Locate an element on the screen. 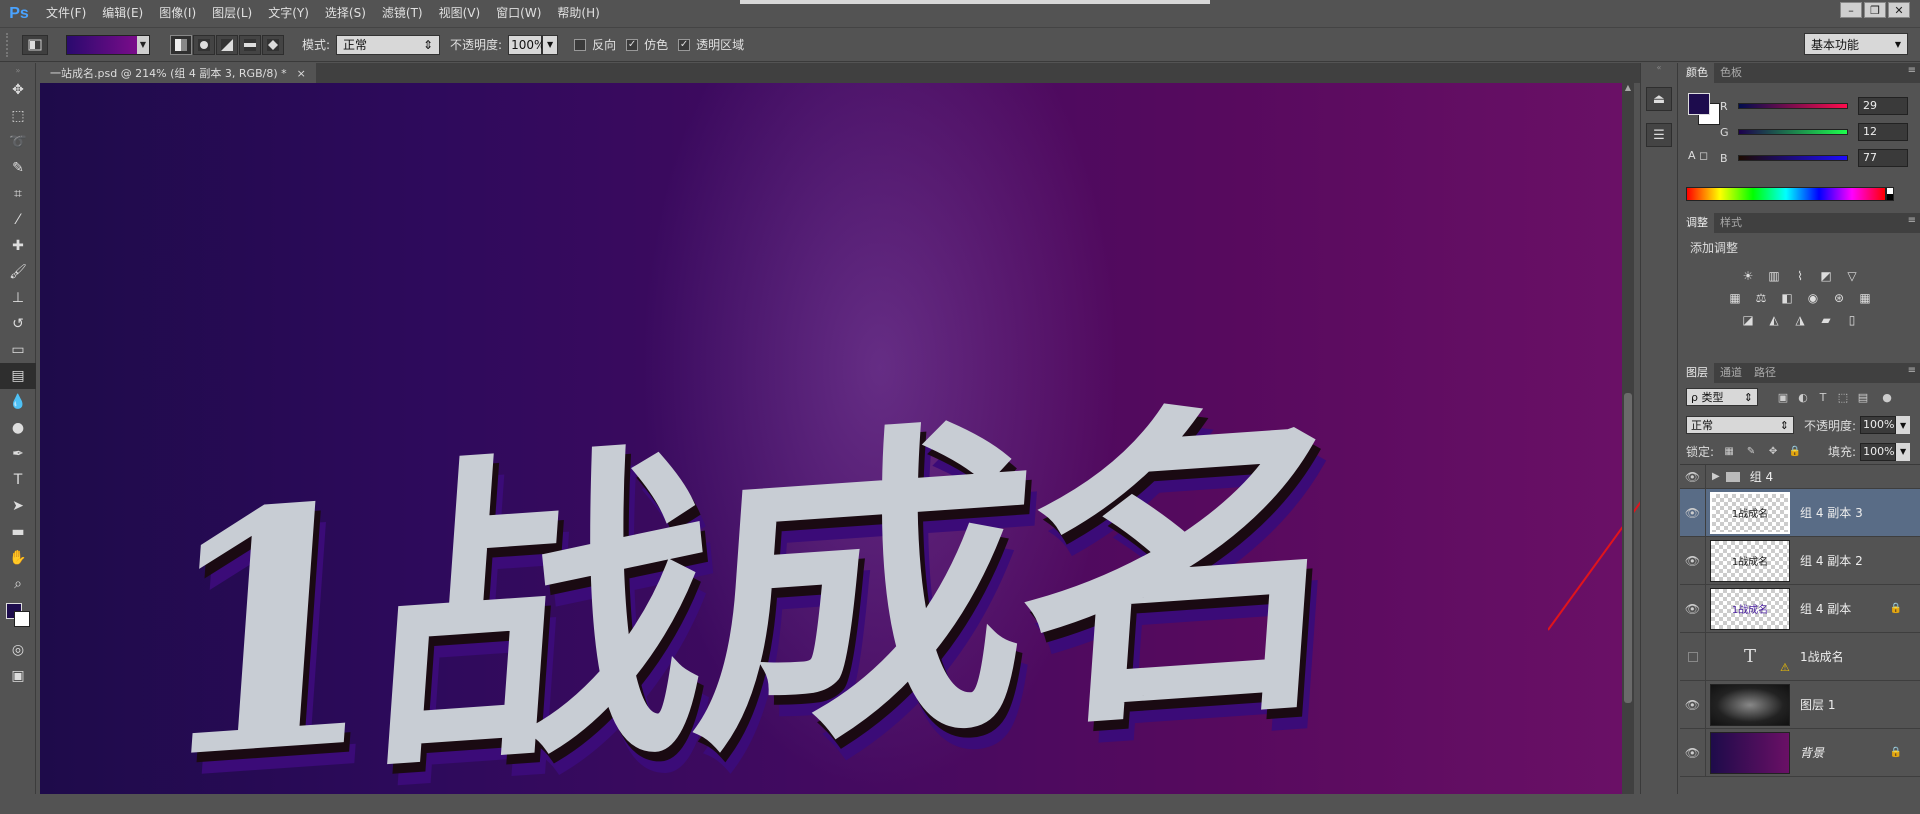  menu-layer: 图层(L) is located at coordinates (232, 13).